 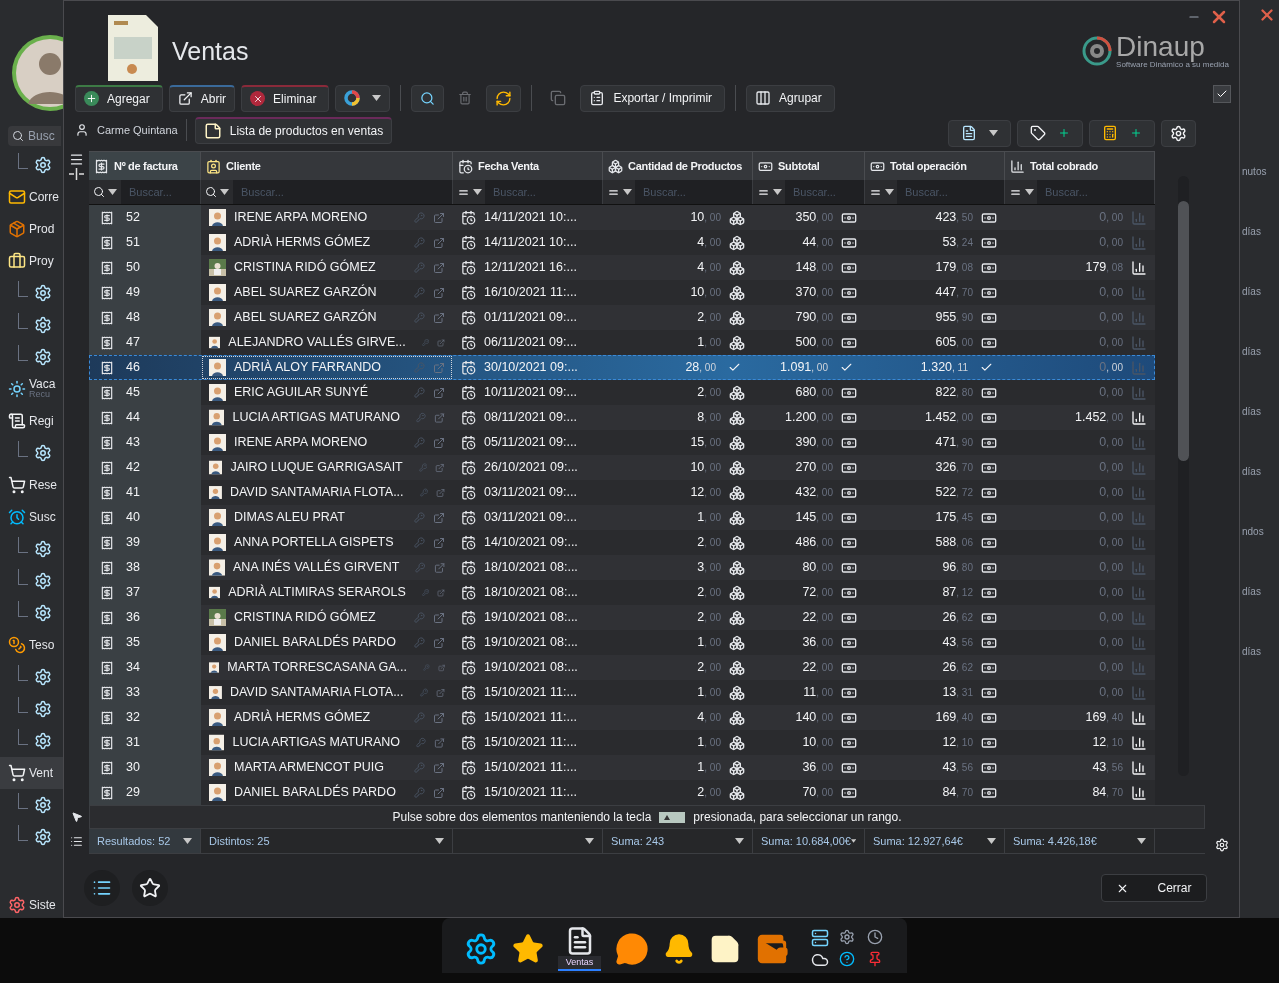 What do you see at coordinates (1154, 888) in the screenshot?
I see `close-button: Cerrar` at bounding box center [1154, 888].